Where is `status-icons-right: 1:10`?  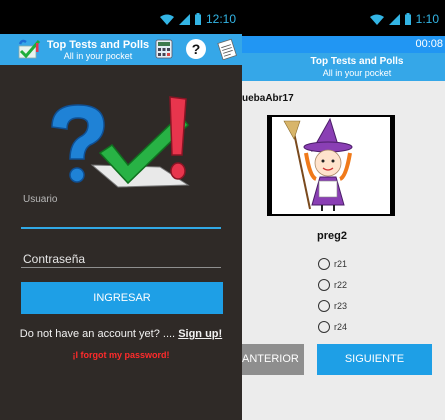
status-icons-right: 1:10 is located at coordinates (404, 19).